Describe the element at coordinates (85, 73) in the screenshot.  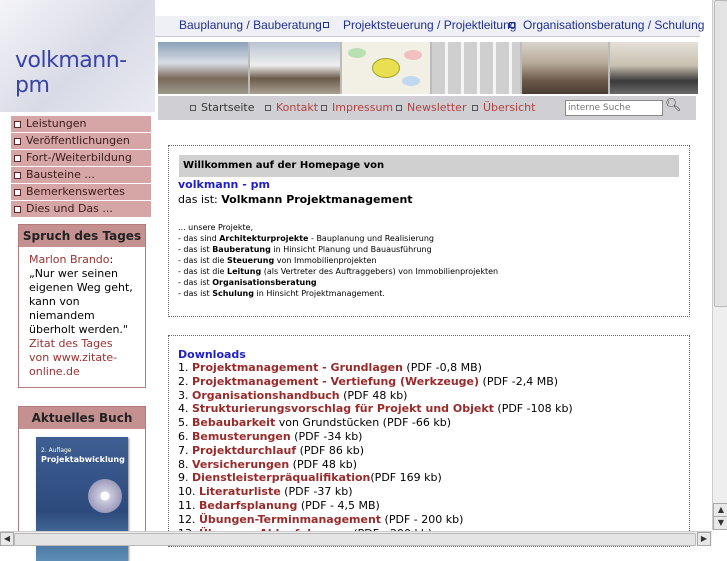
I see `site-logo: volkmann-pm` at that location.